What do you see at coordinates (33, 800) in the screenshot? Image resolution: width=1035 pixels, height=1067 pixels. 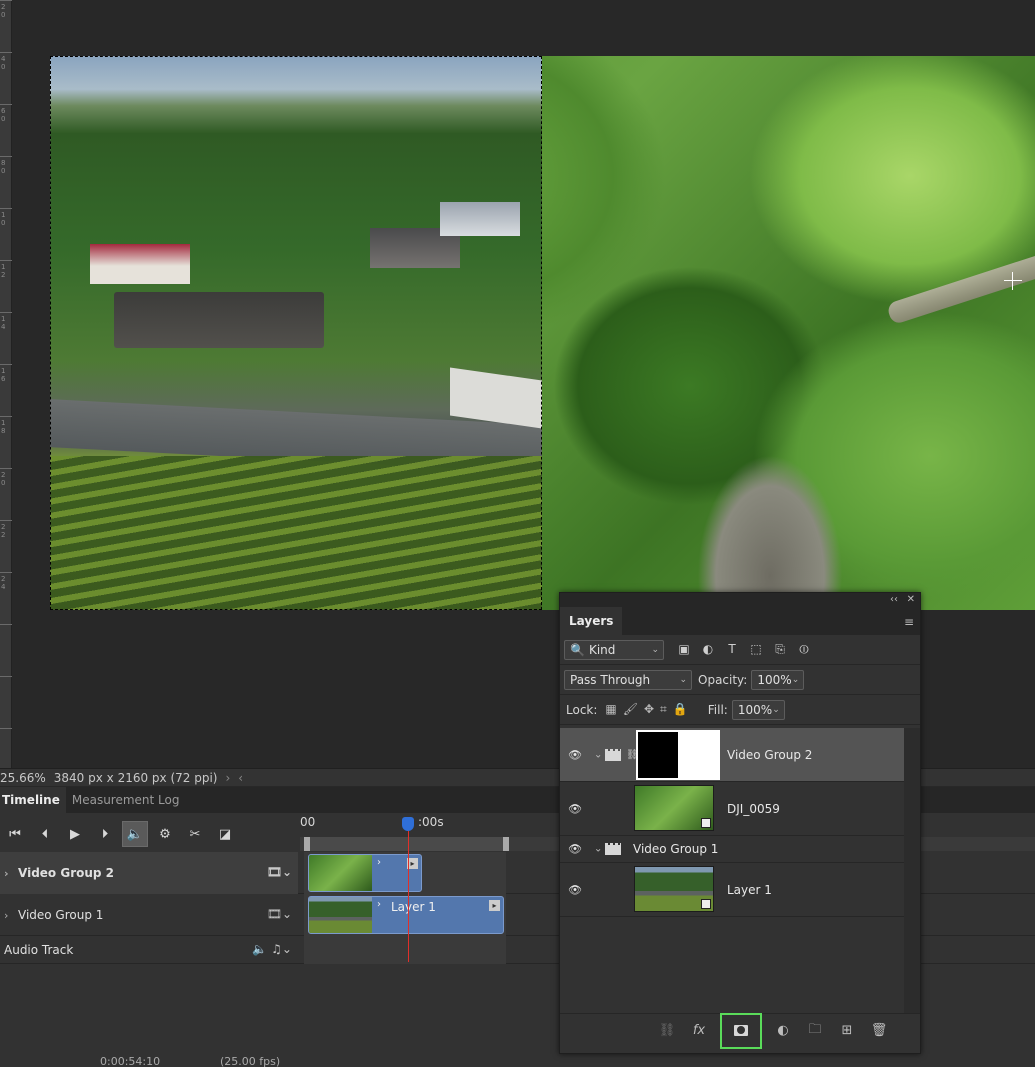 I see `tab-timeline: Timeline` at bounding box center [33, 800].